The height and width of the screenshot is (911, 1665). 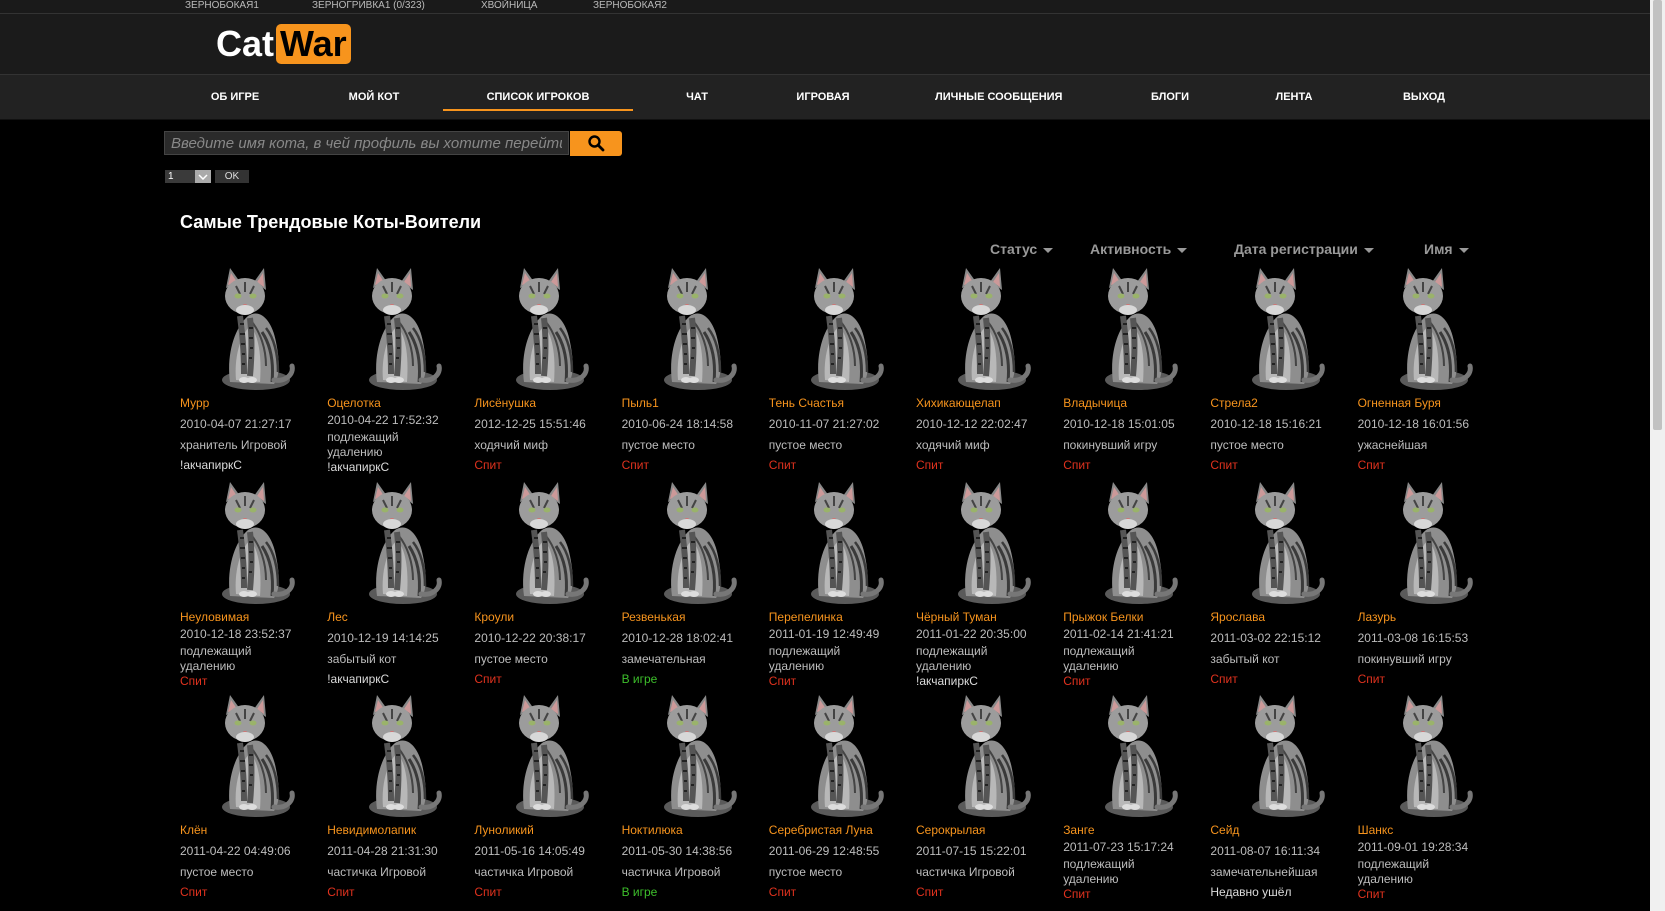 What do you see at coordinates (193, 830) in the screenshot?
I see `cat-name-link: Клён` at bounding box center [193, 830].